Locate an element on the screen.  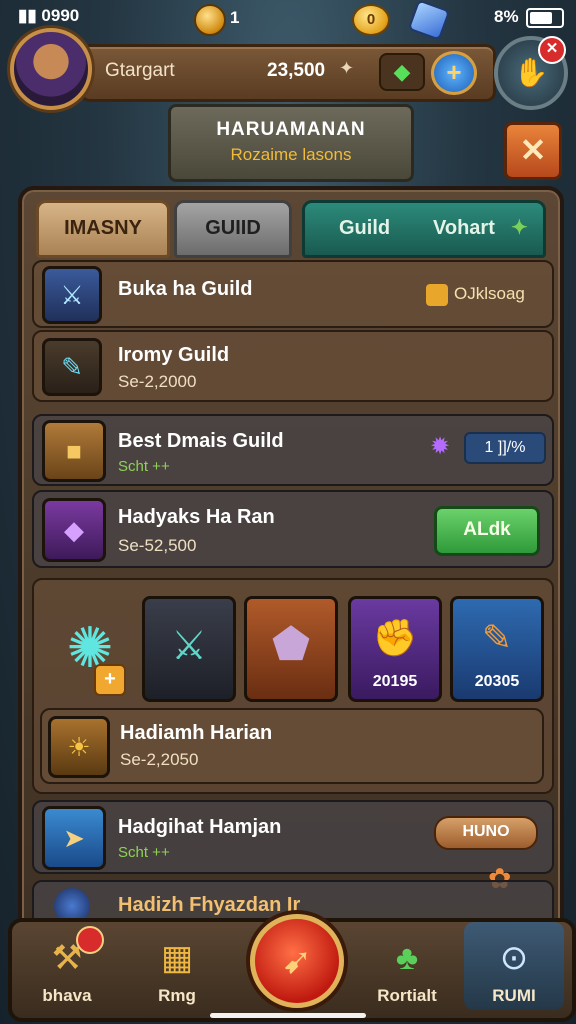
nav-item-rumi: ⊙ RUMI is located at coordinates (514, 966).